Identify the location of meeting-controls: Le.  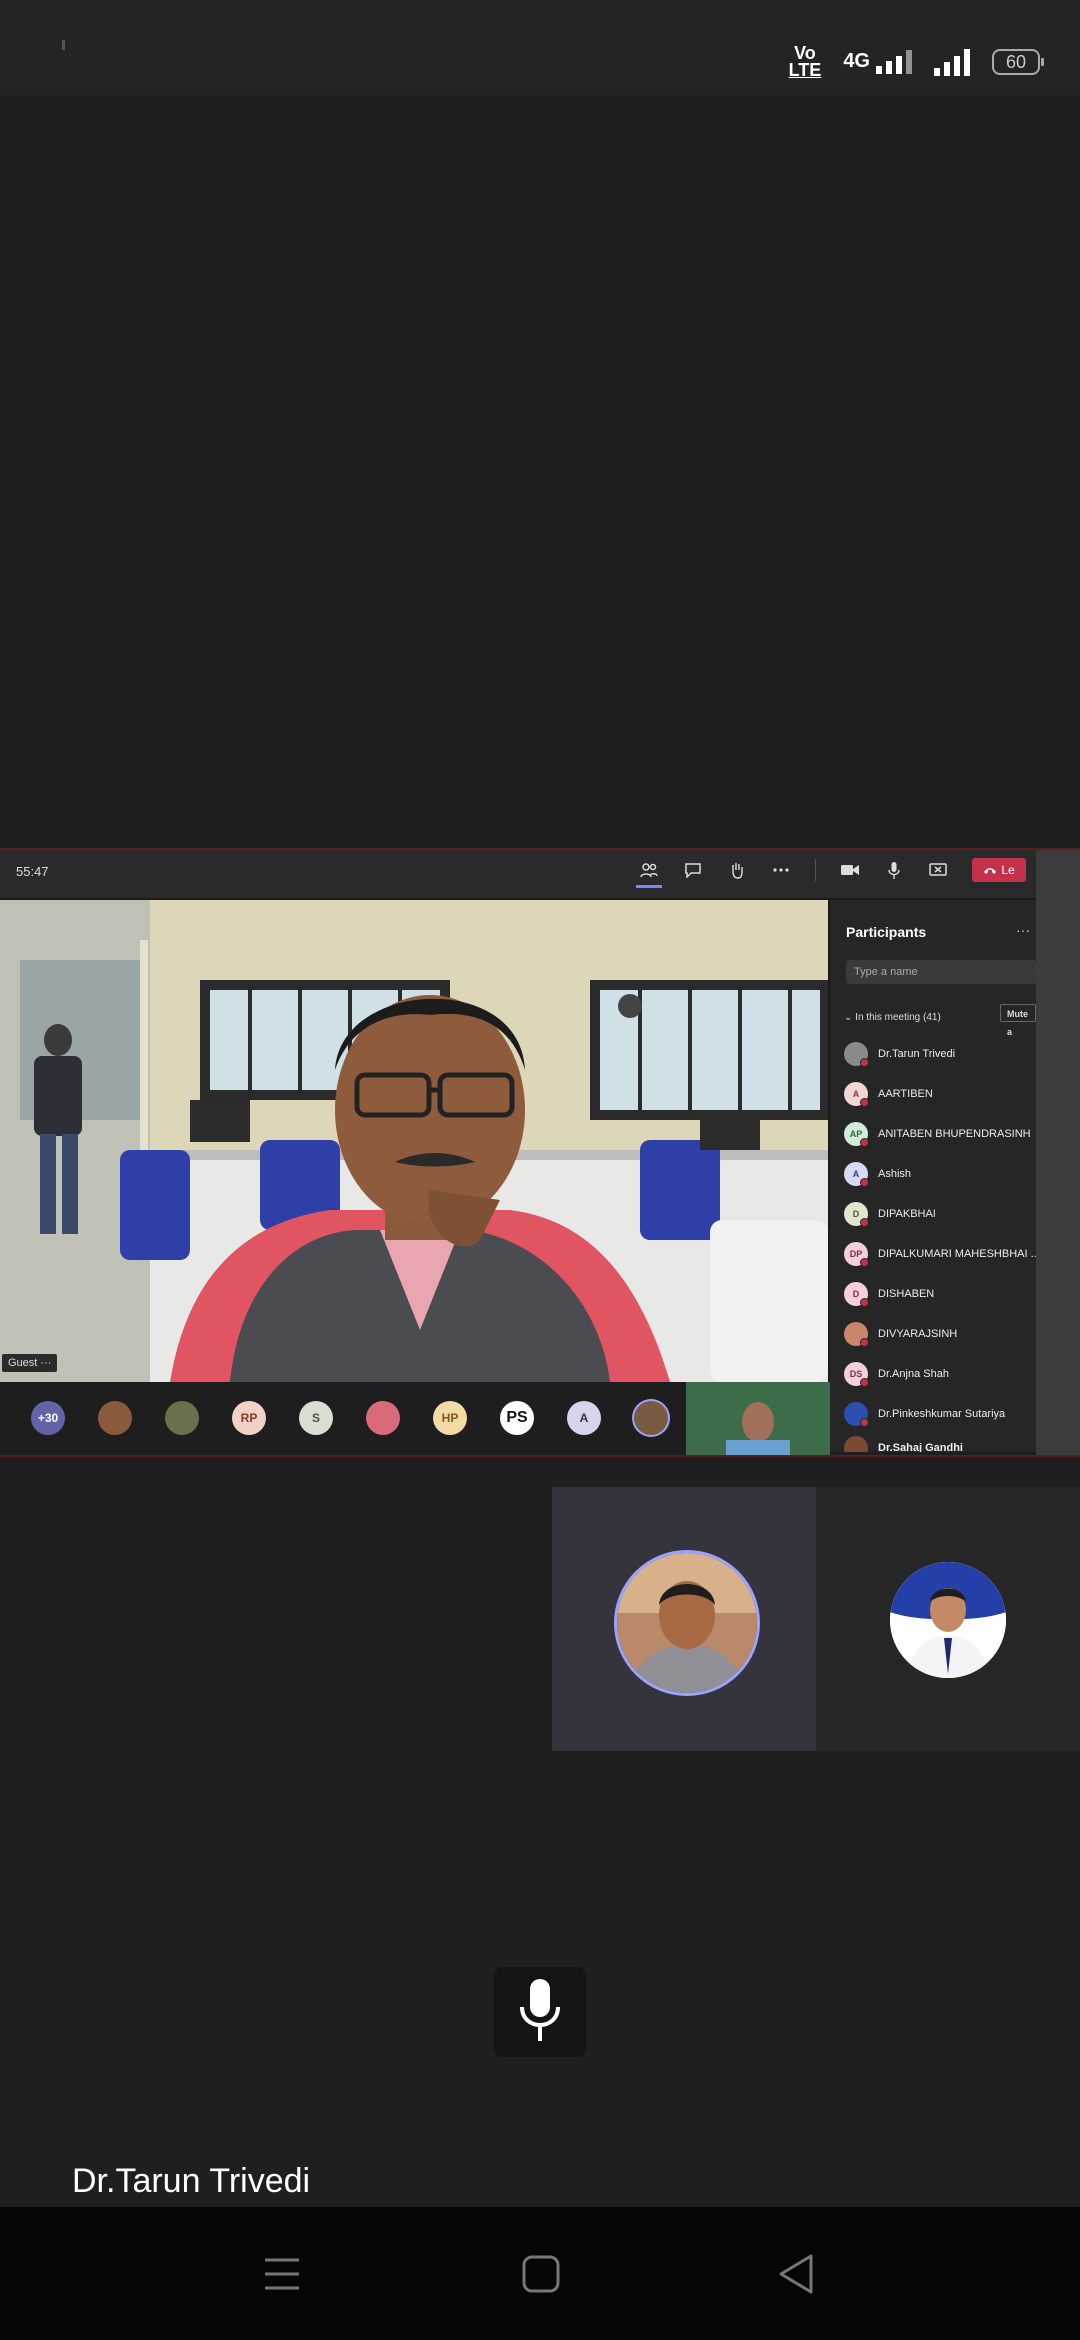
(831, 873).